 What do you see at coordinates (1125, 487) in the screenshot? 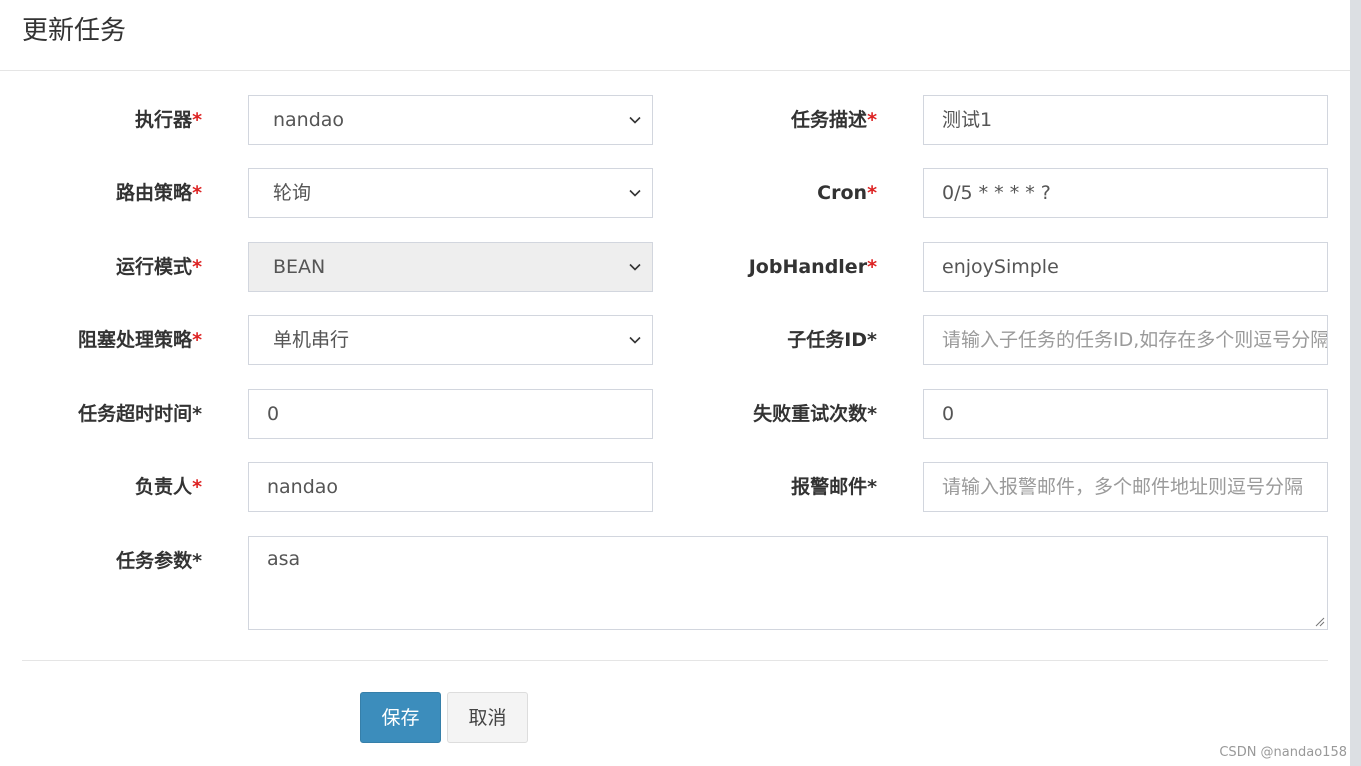
I see `alarm-email-input: 请输入报警邮件，多个邮件地址则逗号分隔` at bounding box center [1125, 487].